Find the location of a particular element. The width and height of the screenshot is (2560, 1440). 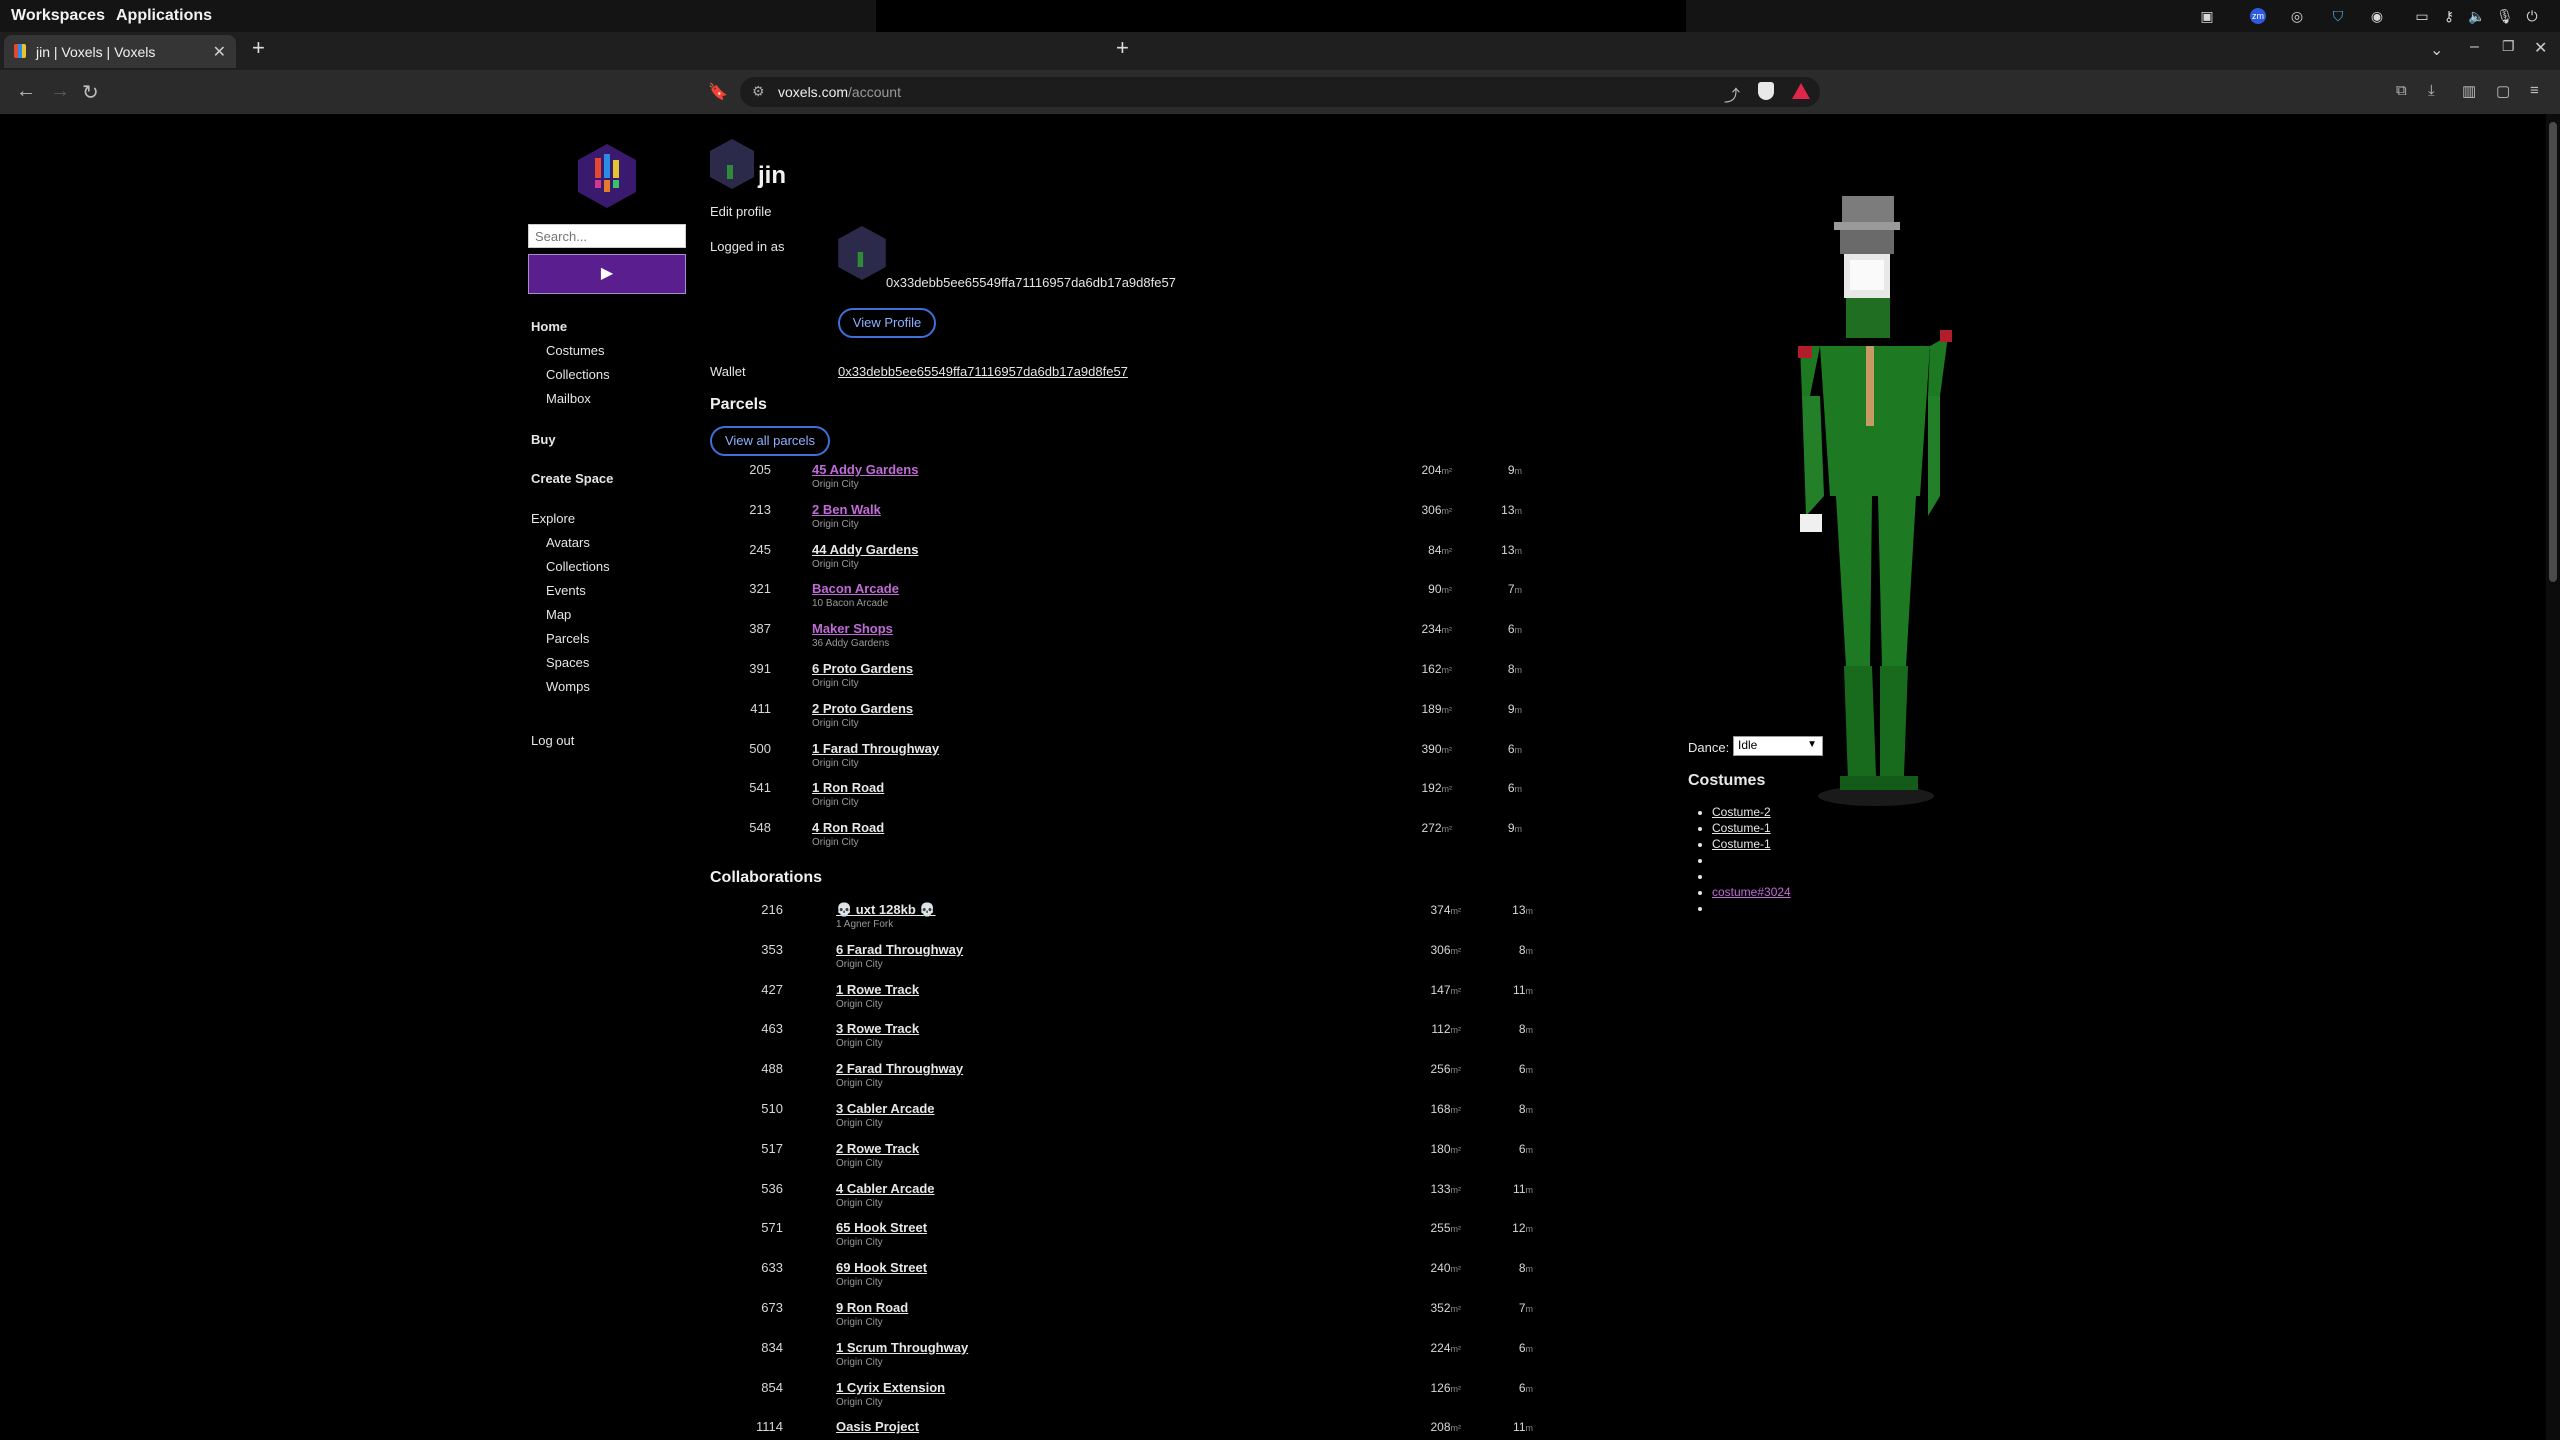

nav-mailbox: Mailbox is located at coordinates (568, 398).